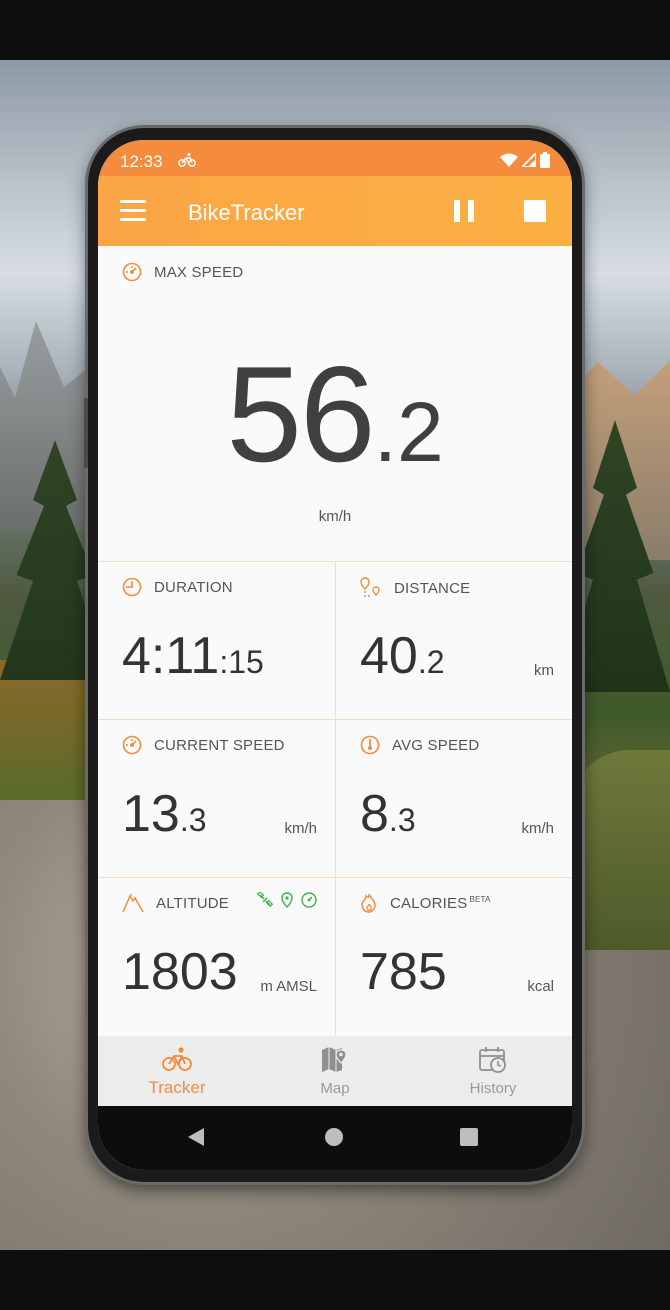 The image size is (670, 1310). Describe the element at coordinates (544, 670) in the screenshot. I see `distance-unit: km` at that location.